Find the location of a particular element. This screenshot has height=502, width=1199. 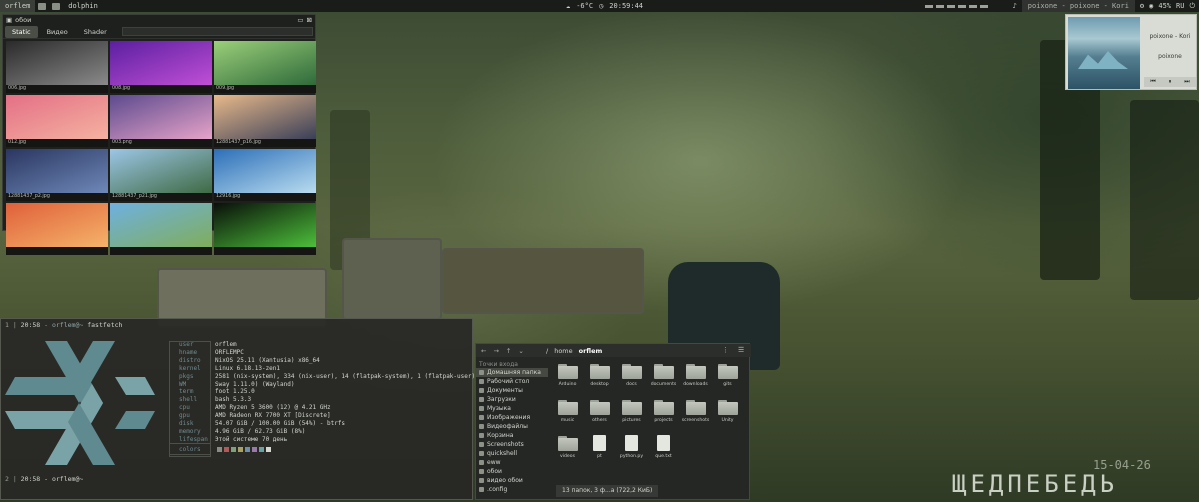

breadcrumb-root: / is located at coordinates (547, 351).